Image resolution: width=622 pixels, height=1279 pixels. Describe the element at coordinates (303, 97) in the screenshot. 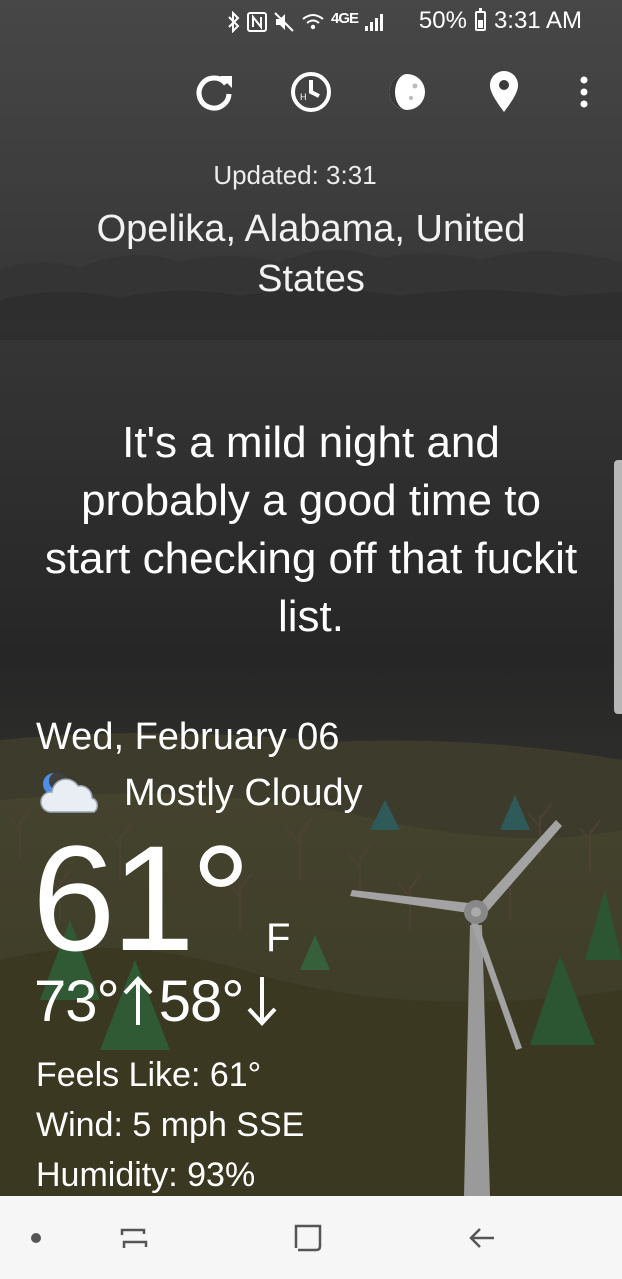

I see `svg-text: H` at that location.